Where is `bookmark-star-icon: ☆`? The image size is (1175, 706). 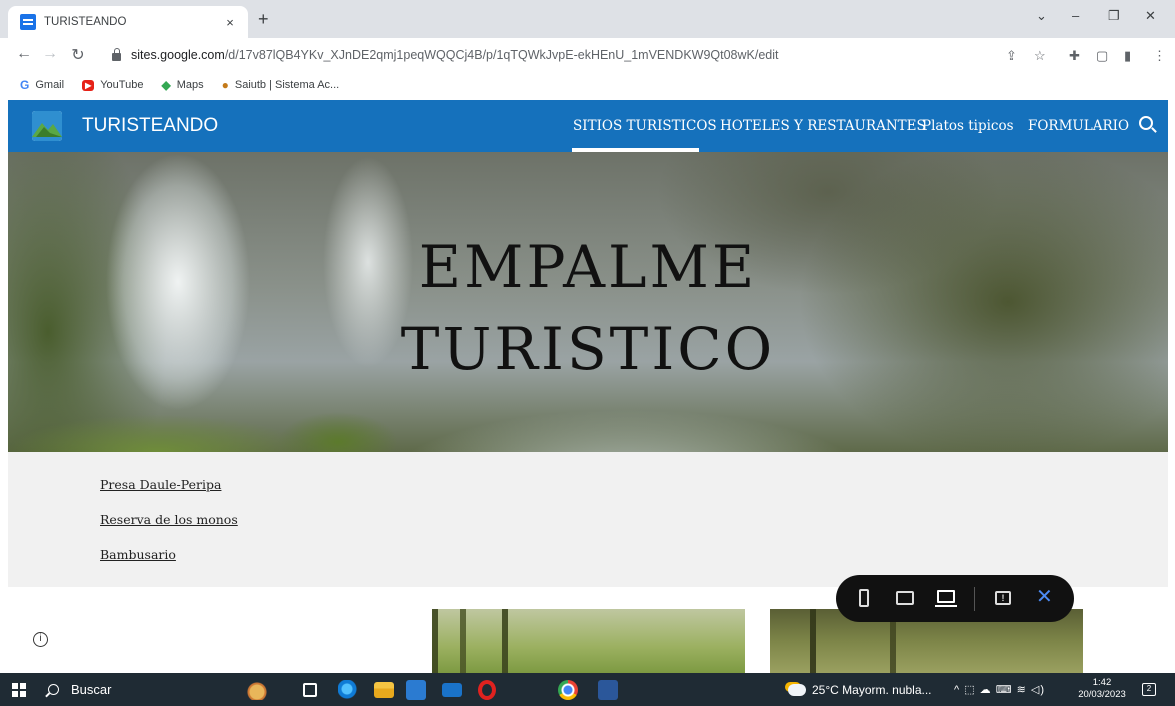
bookmark-star-icon: ☆ is located at coordinates (1040, 56).